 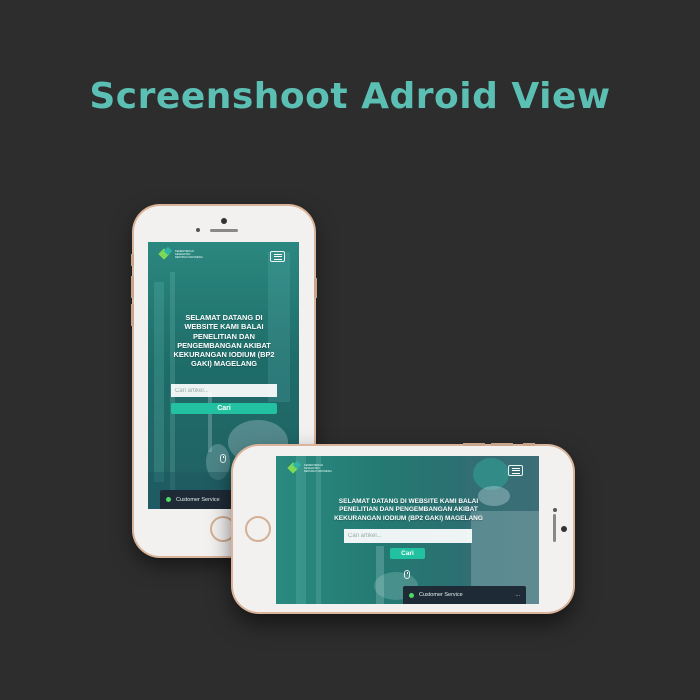 What do you see at coordinates (258, 529) in the screenshot?
I see `home-button` at bounding box center [258, 529].